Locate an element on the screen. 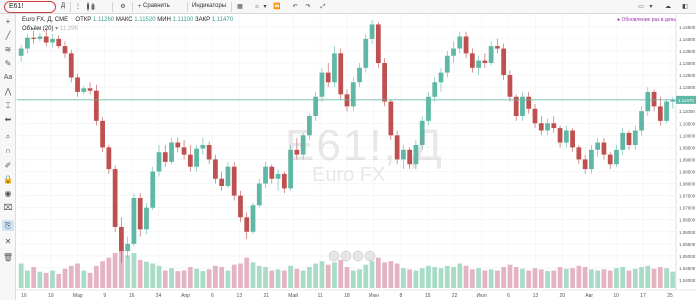 This screenshot has height=300, width=696. time-tick-label: Июн is located at coordinates (374, 296).